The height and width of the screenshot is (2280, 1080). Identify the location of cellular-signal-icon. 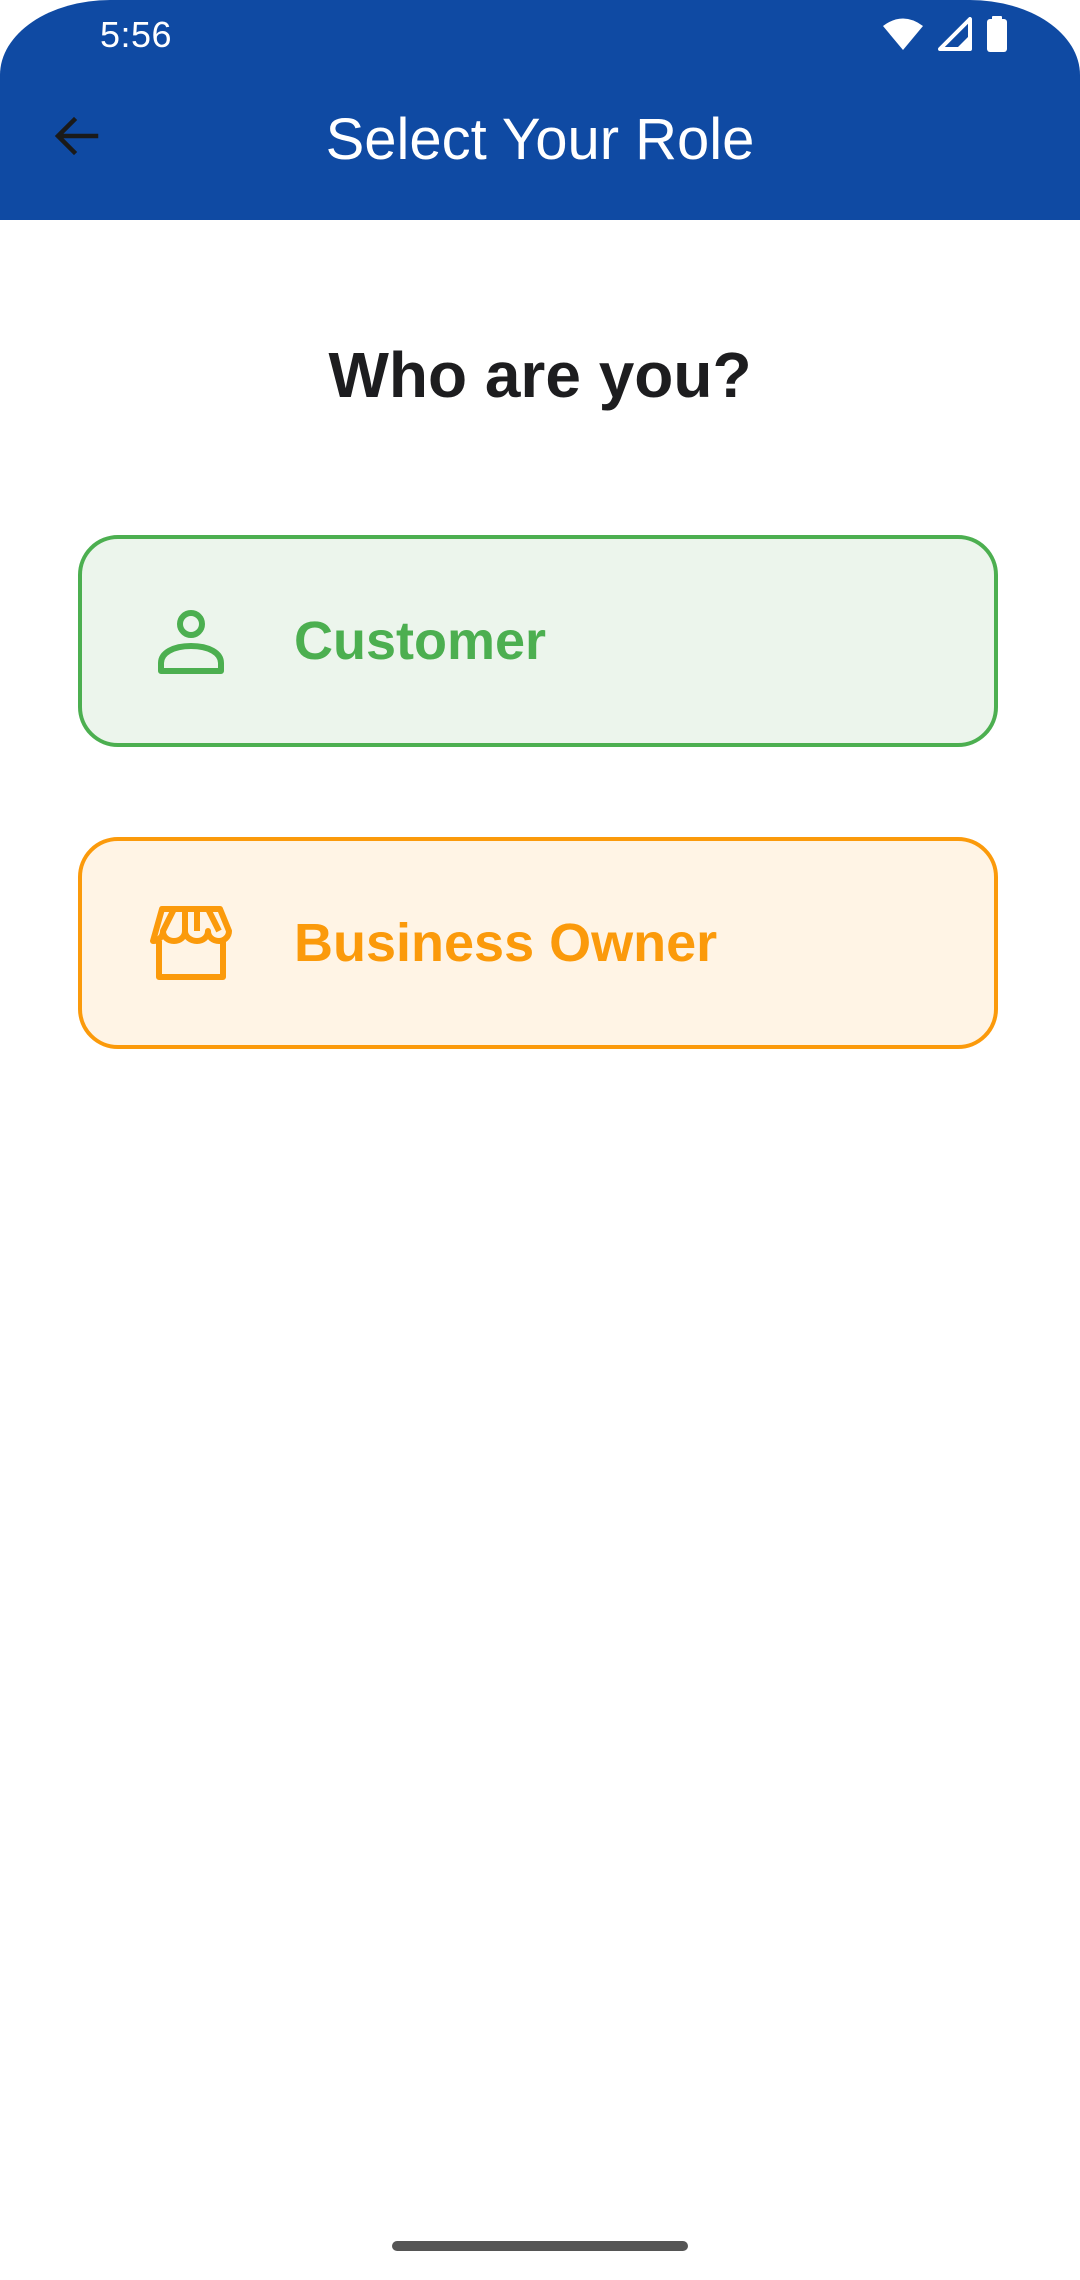
(955, 34).